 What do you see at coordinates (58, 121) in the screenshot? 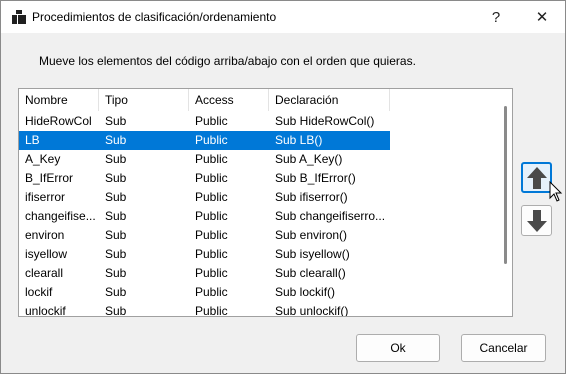
I see `cell-name: HideRowCol` at bounding box center [58, 121].